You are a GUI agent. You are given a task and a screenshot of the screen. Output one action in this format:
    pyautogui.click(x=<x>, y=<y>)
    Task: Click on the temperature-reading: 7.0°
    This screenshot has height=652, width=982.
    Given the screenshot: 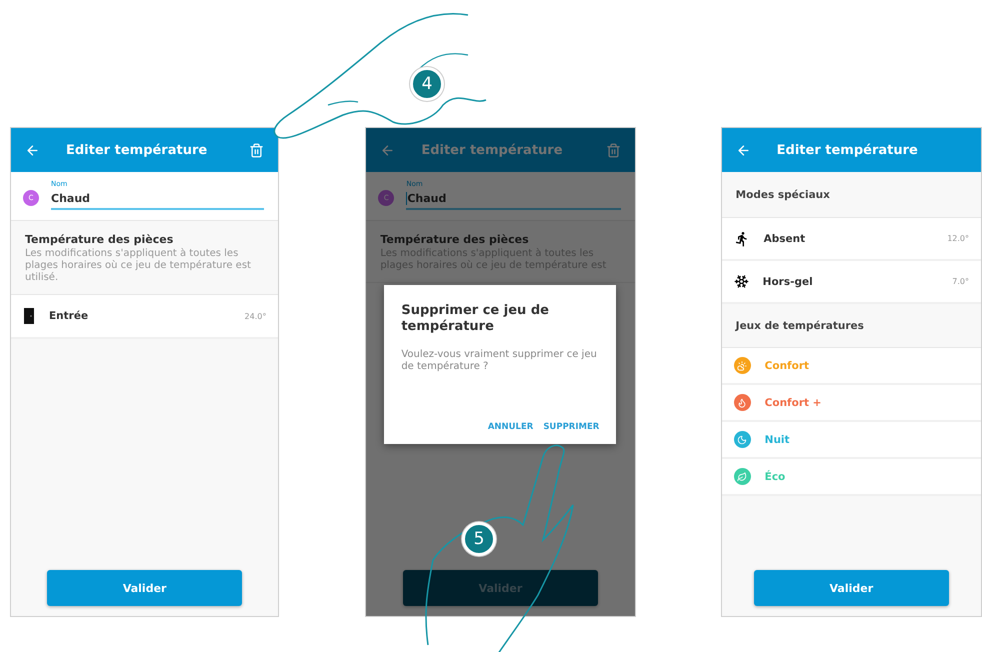 What is the action you would take?
    pyautogui.click(x=960, y=281)
    